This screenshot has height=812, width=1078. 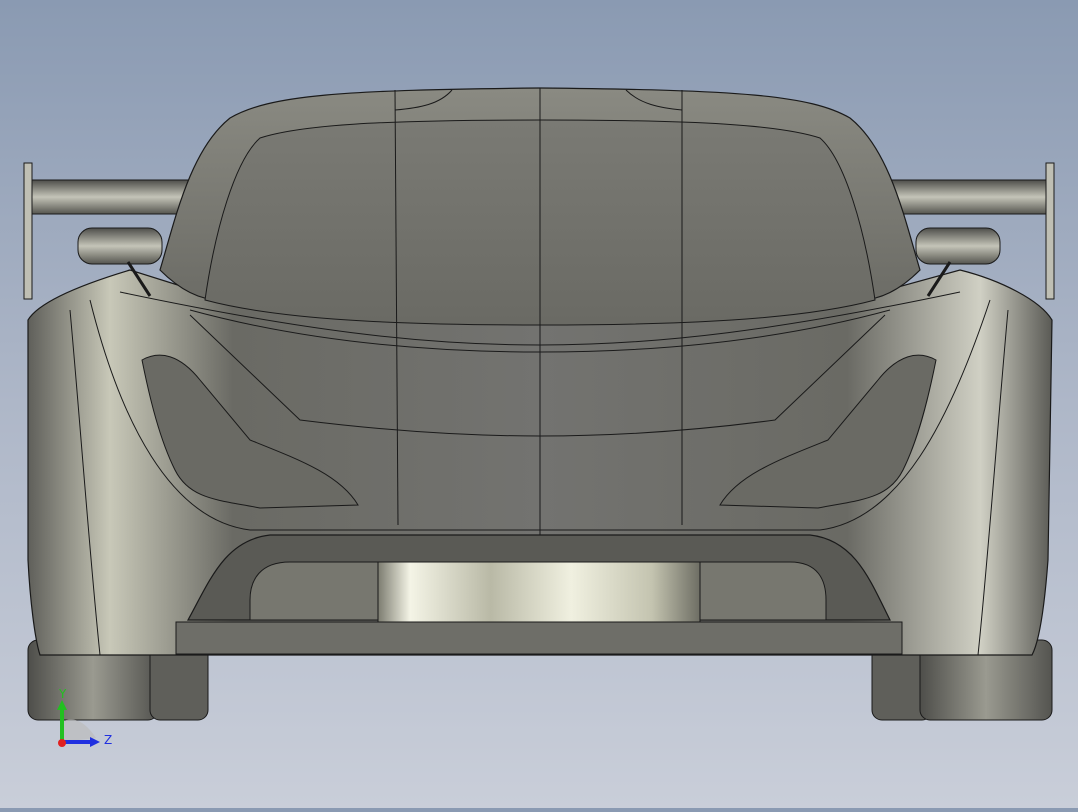 What do you see at coordinates (62, 694) in the screenshot?
I see `y-axis-label: Y` at bounding box center [62, 694].